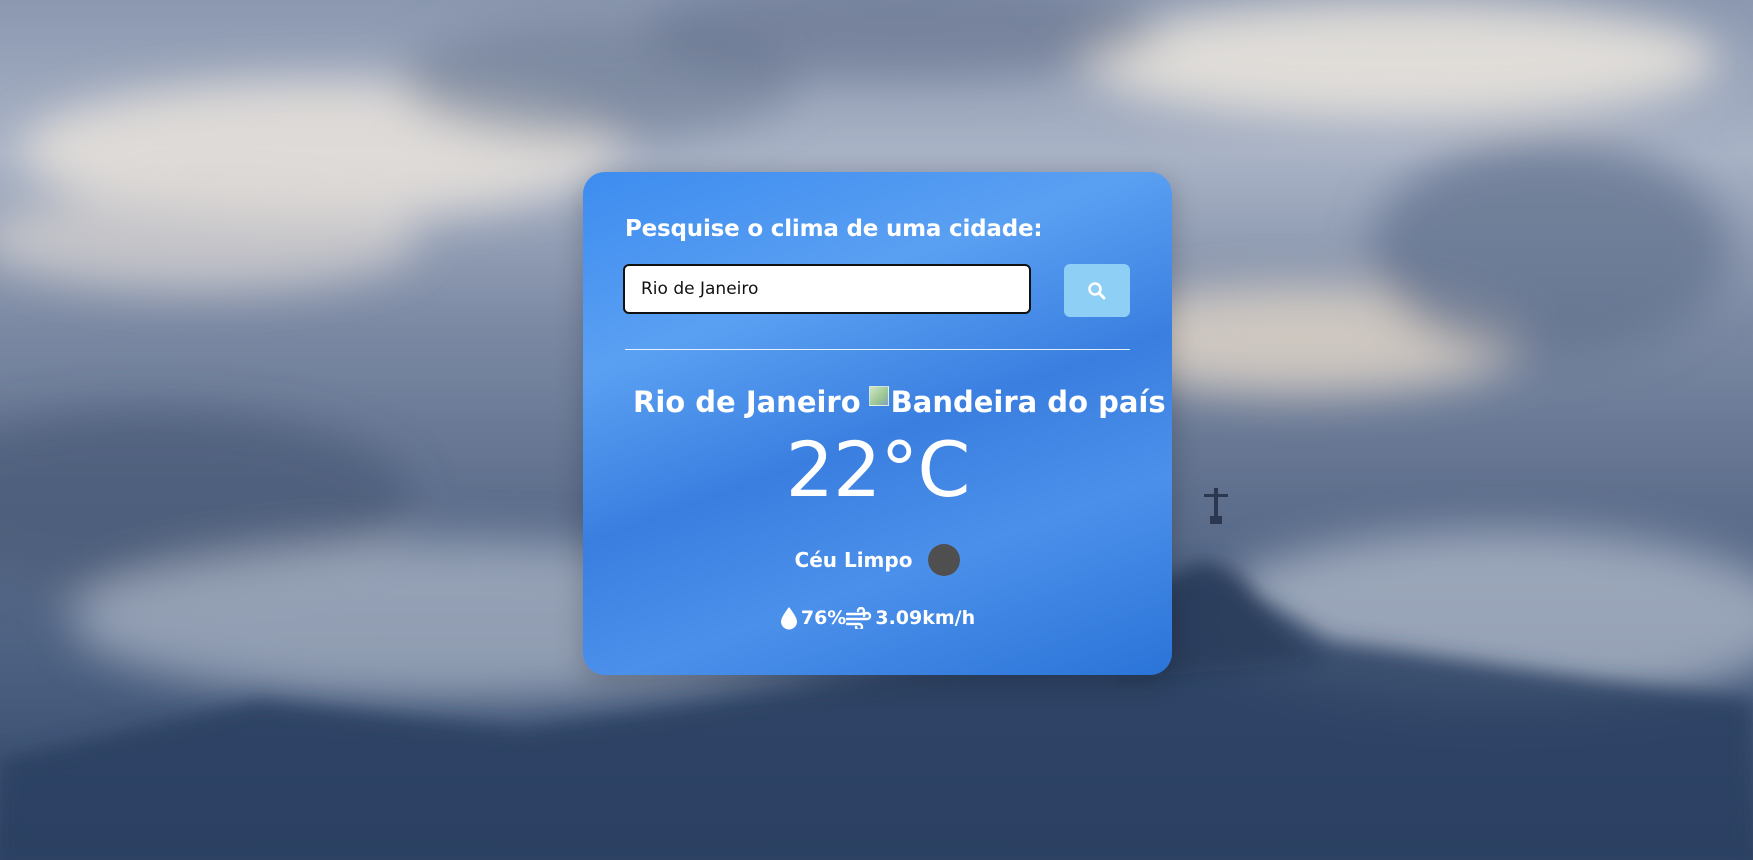 The image size is (1753, 860). I want to click on city-search-input, so click(827, 289).